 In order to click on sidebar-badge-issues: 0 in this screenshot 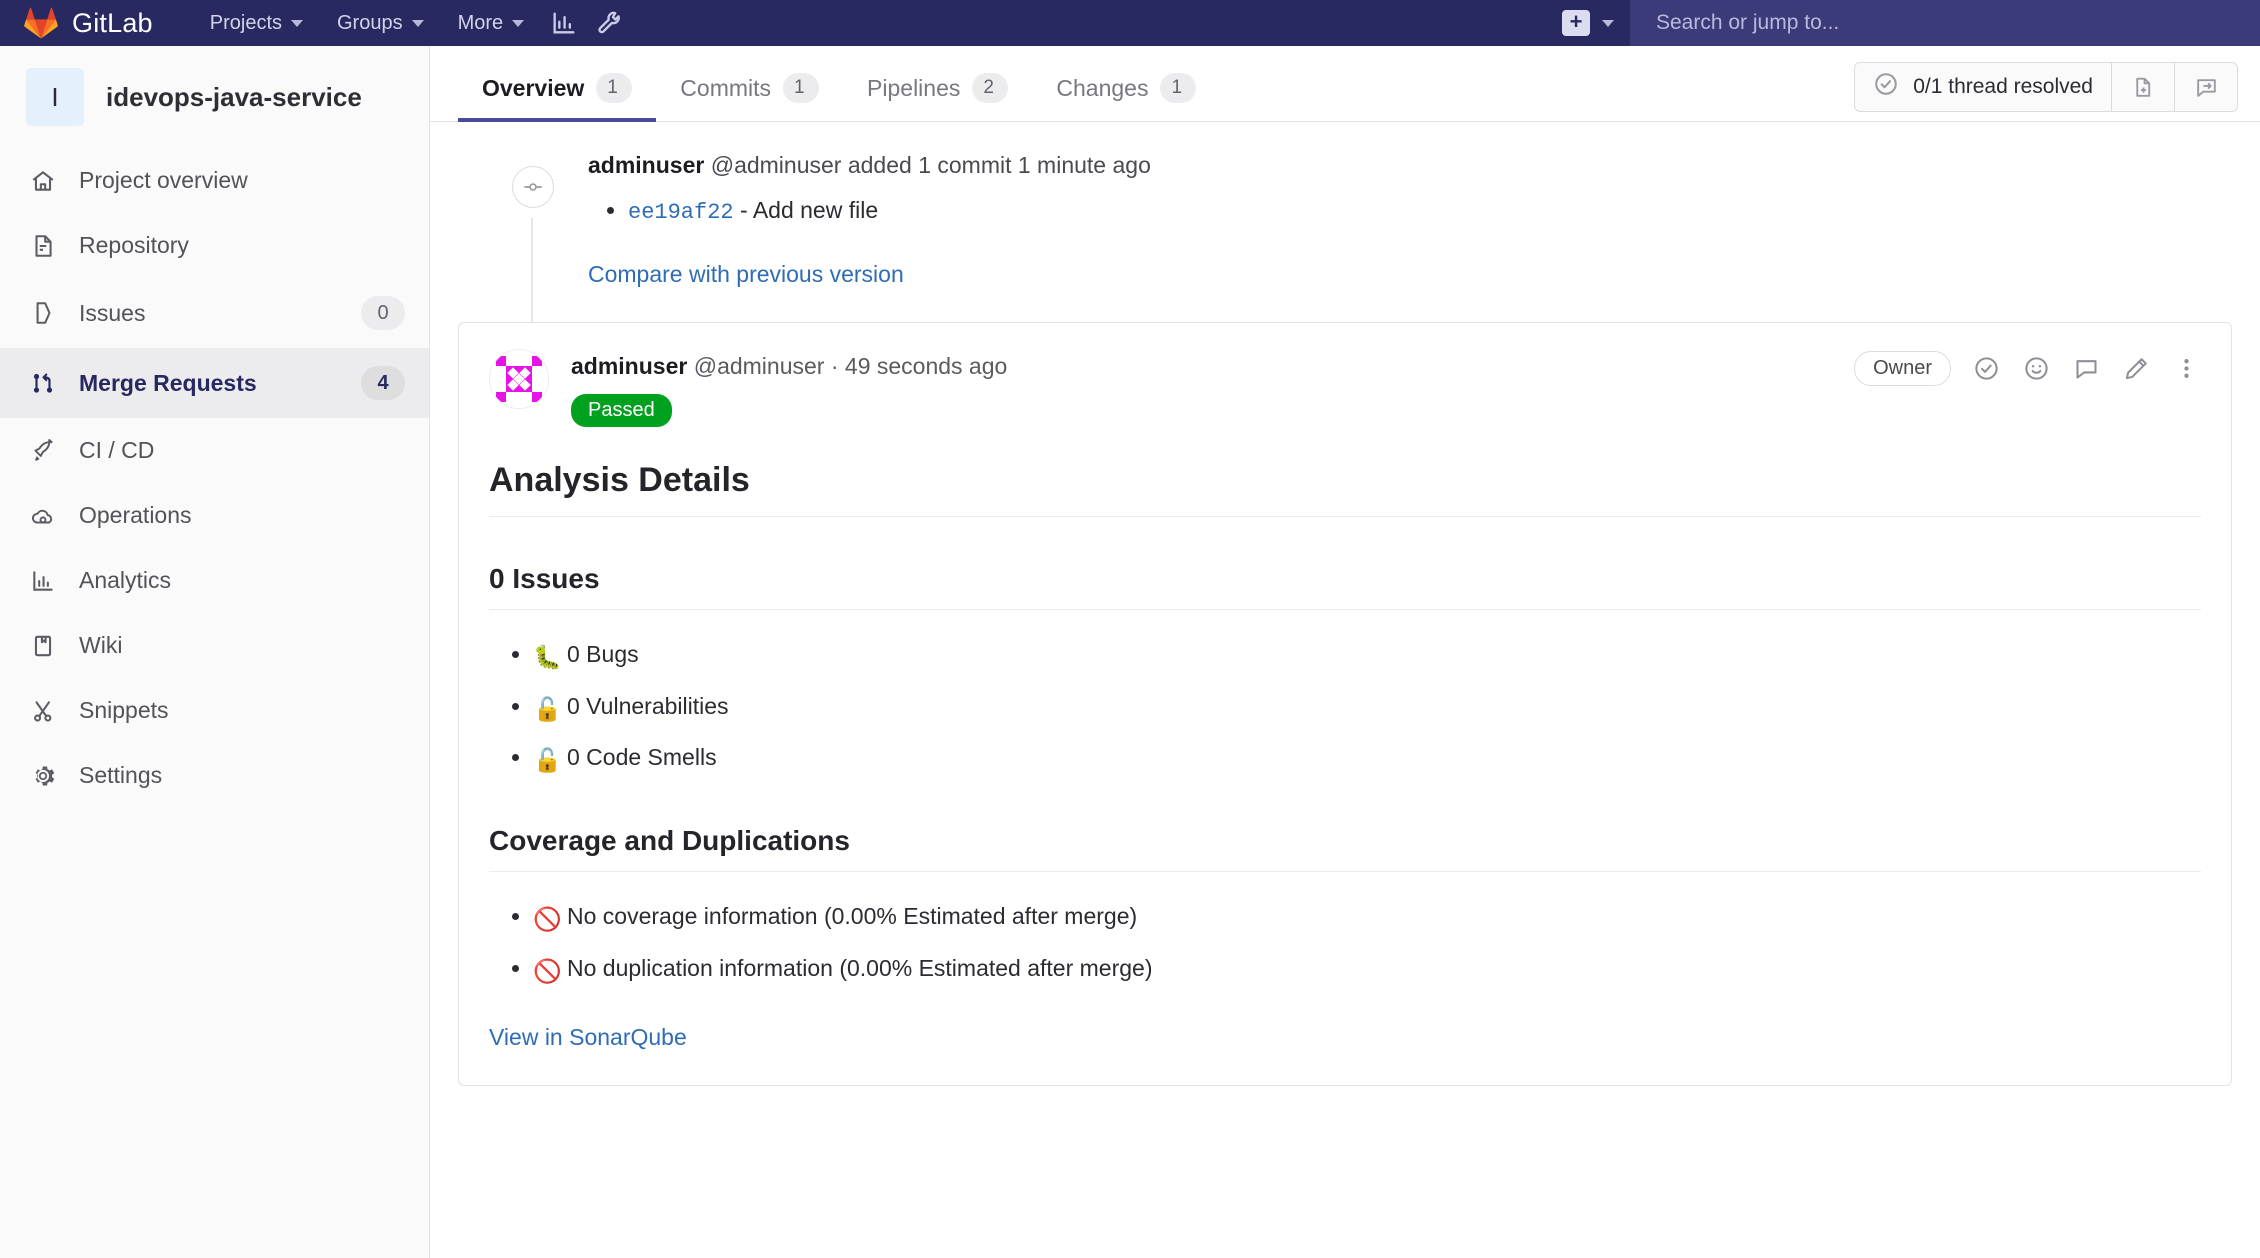, I will do `click(383, 313)`.